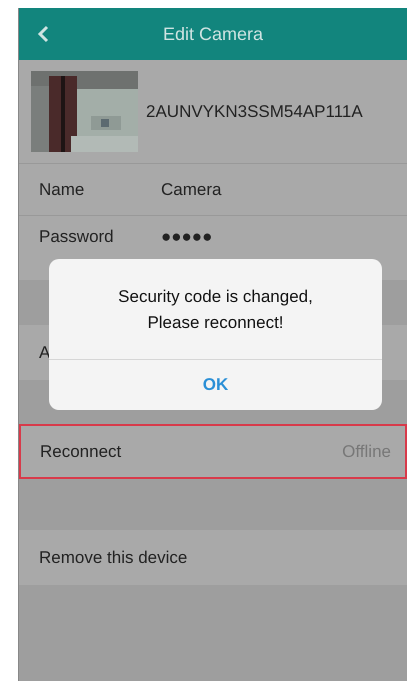 The width and height of the screenshot is (407, 681). I want to click on field-value: Camera, so click(191, 189).